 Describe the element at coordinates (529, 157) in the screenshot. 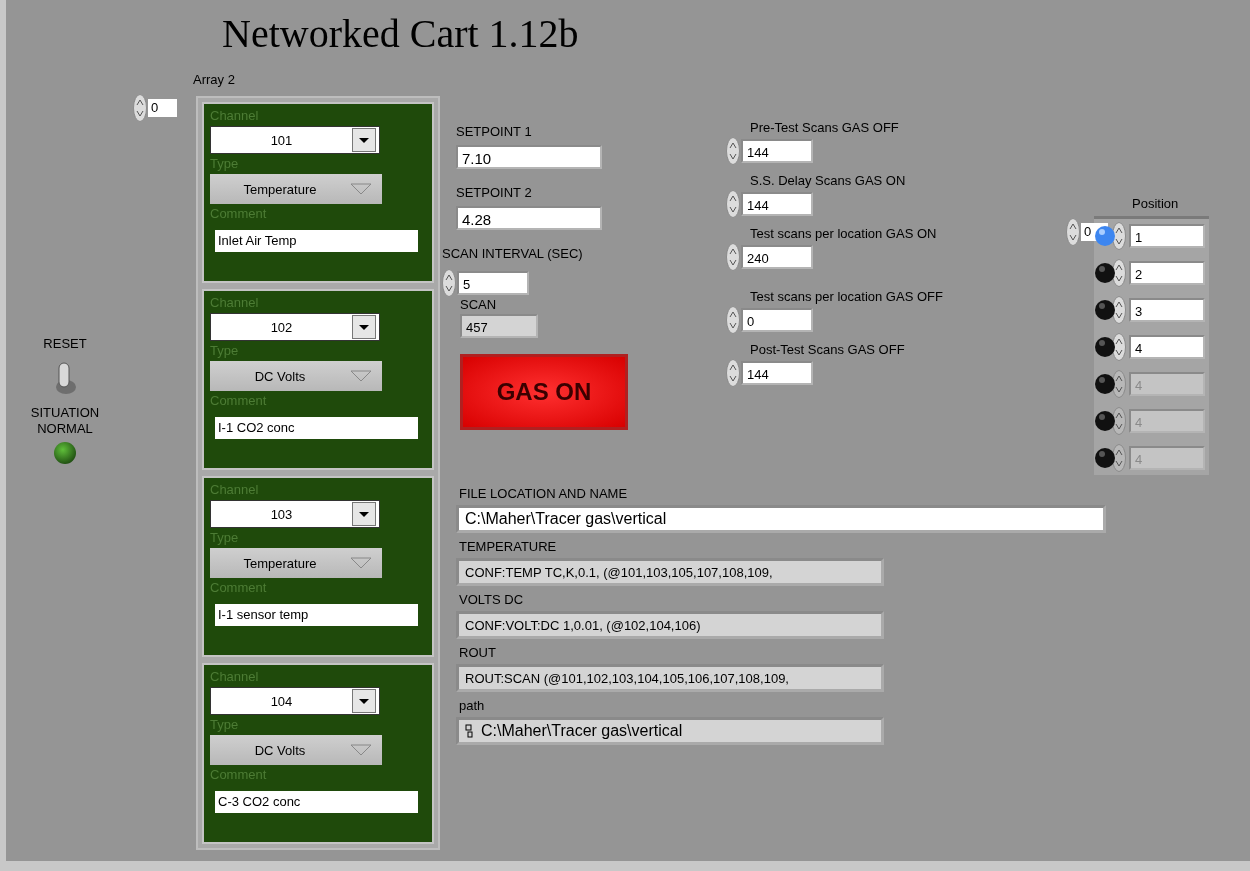

I see `setpoint-field: 7.10` at that location.